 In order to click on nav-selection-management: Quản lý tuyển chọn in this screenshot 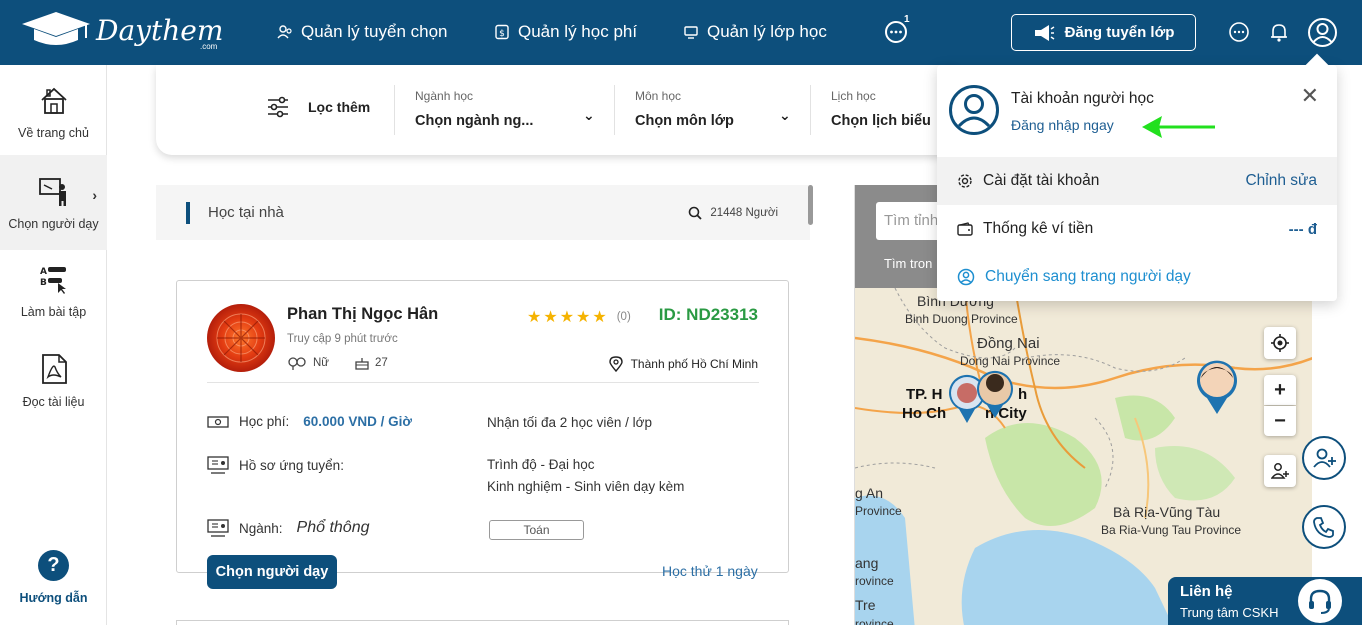, I will do `click(362, 32)`.